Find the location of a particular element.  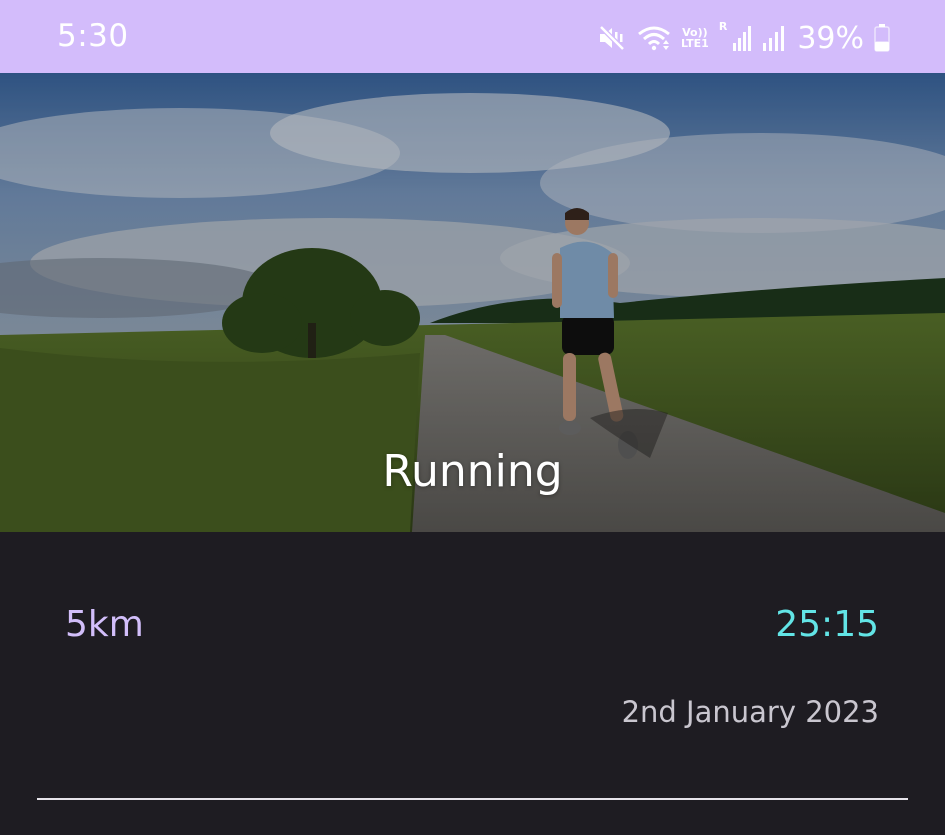

status-time: 5:30 is located at coordinates (93, 36).